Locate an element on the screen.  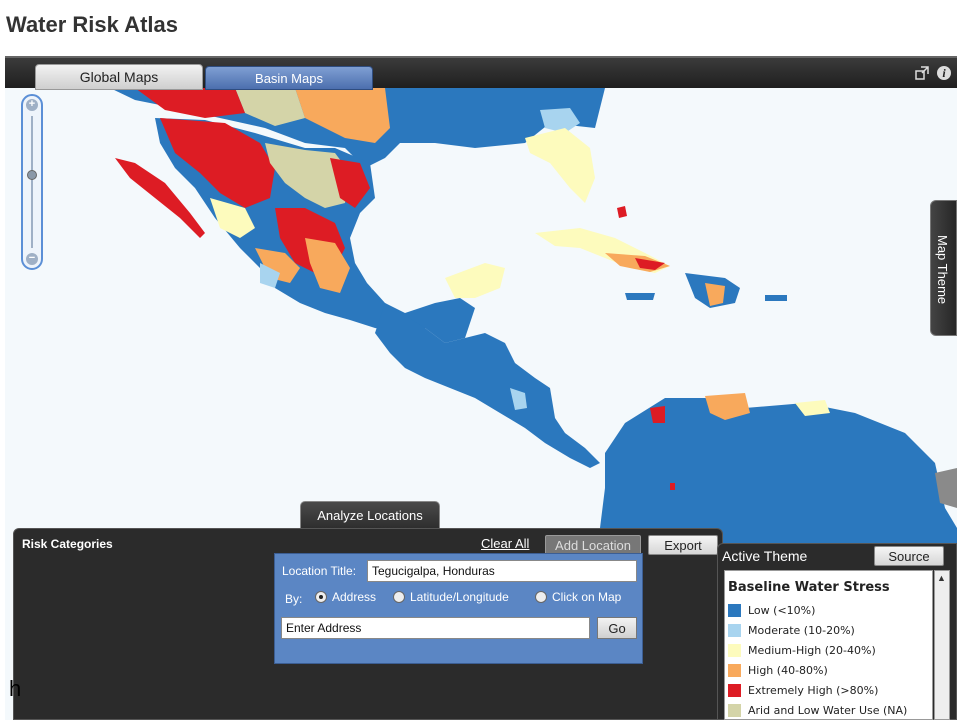
legend-label: Arid and Low Water Use (NA) is located at coordinates (828, 710).